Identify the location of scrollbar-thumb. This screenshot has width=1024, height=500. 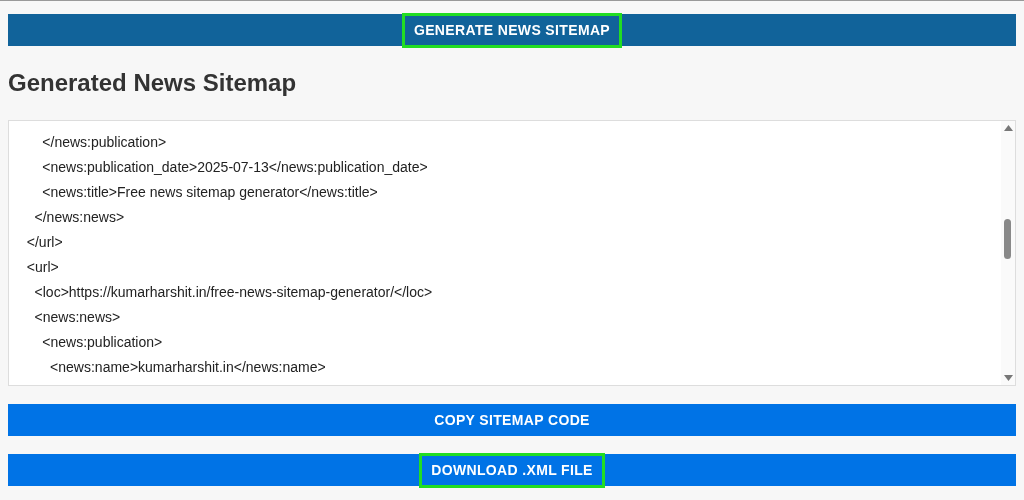
(1007, 239).